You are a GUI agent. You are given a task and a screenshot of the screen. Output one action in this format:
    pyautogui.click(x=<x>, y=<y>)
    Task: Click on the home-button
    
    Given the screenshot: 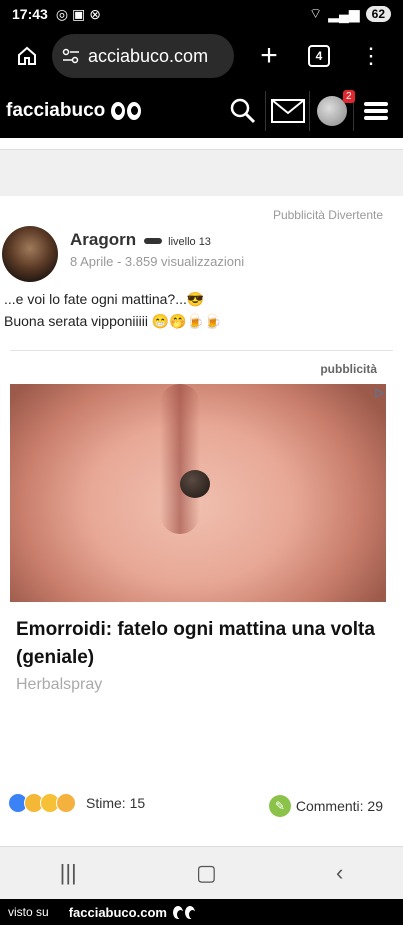 What is the action you would take?
    pyautogui.click(x=27, y=56)
    